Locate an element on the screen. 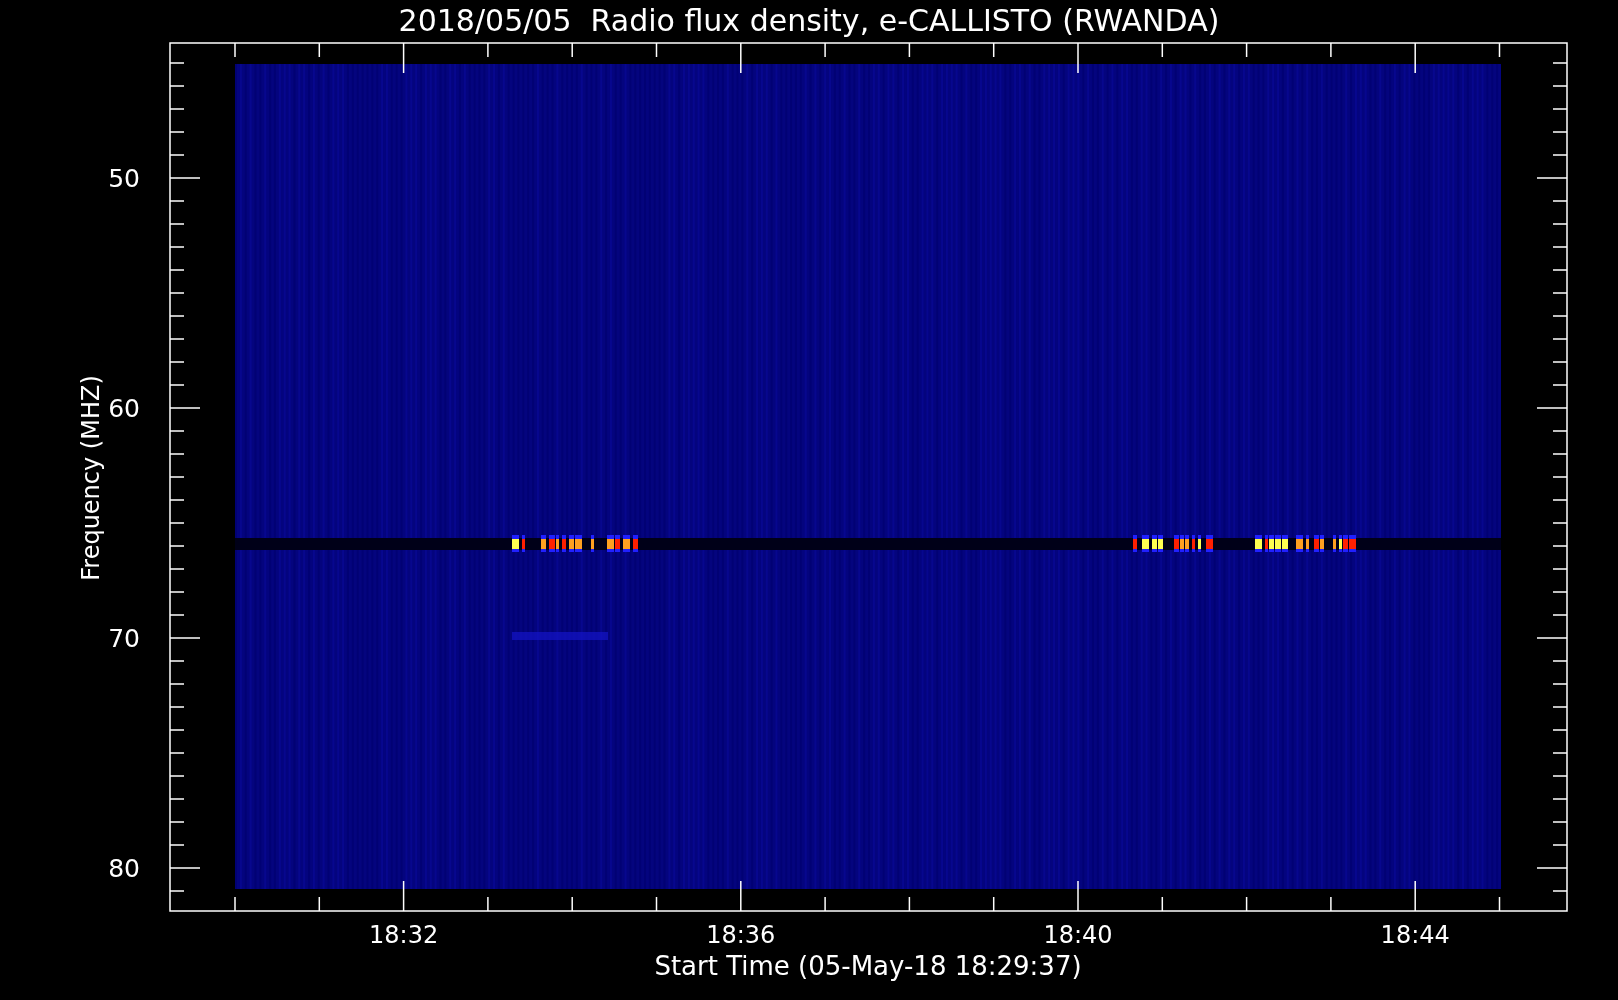  y-axis-label: Frequency (MHZ) is located at coordinates (91, 478).